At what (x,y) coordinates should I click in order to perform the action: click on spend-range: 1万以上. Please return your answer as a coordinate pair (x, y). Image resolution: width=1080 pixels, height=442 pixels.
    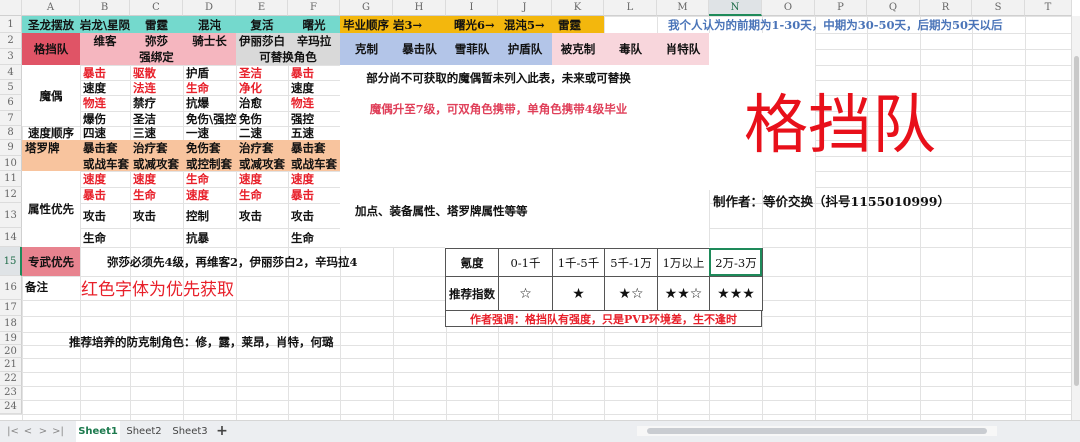
    Looking at the image, I should click on (683, 262).